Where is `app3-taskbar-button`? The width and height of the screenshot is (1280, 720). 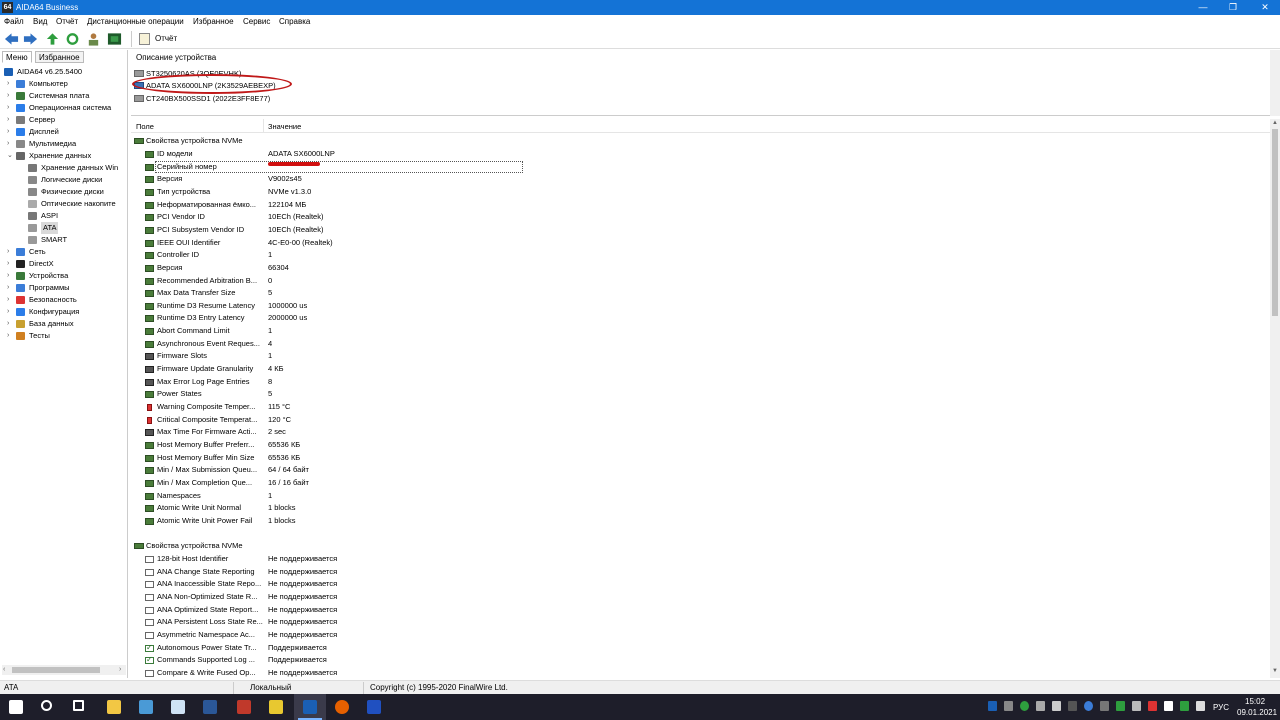 app3-taskbar-button is located at coordinates (276, 707).